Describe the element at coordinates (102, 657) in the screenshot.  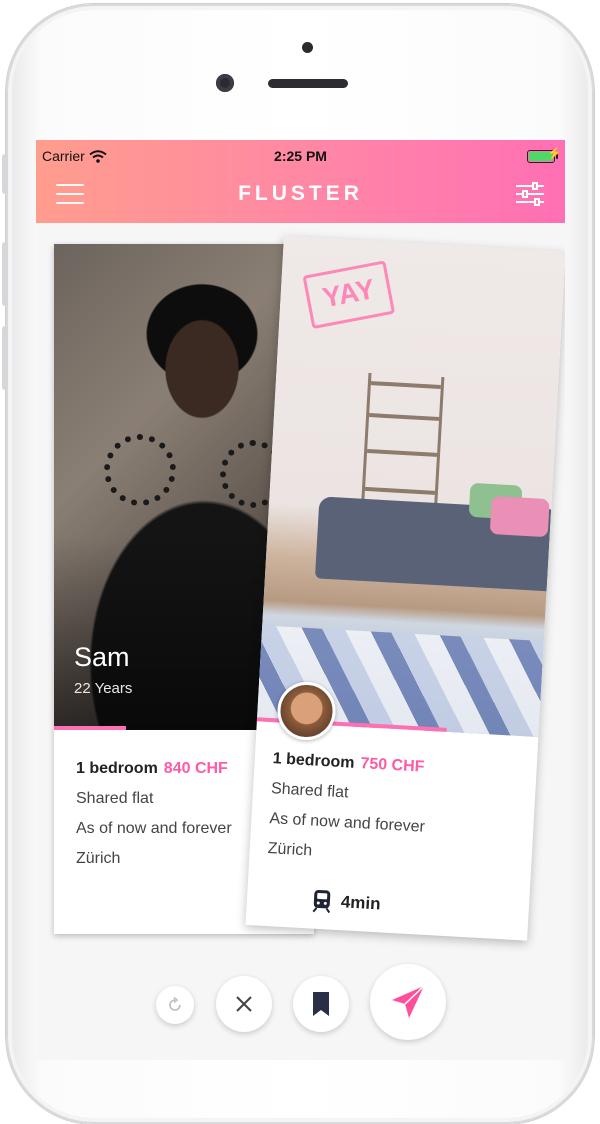
I see `profile-name: Sam` at that location.